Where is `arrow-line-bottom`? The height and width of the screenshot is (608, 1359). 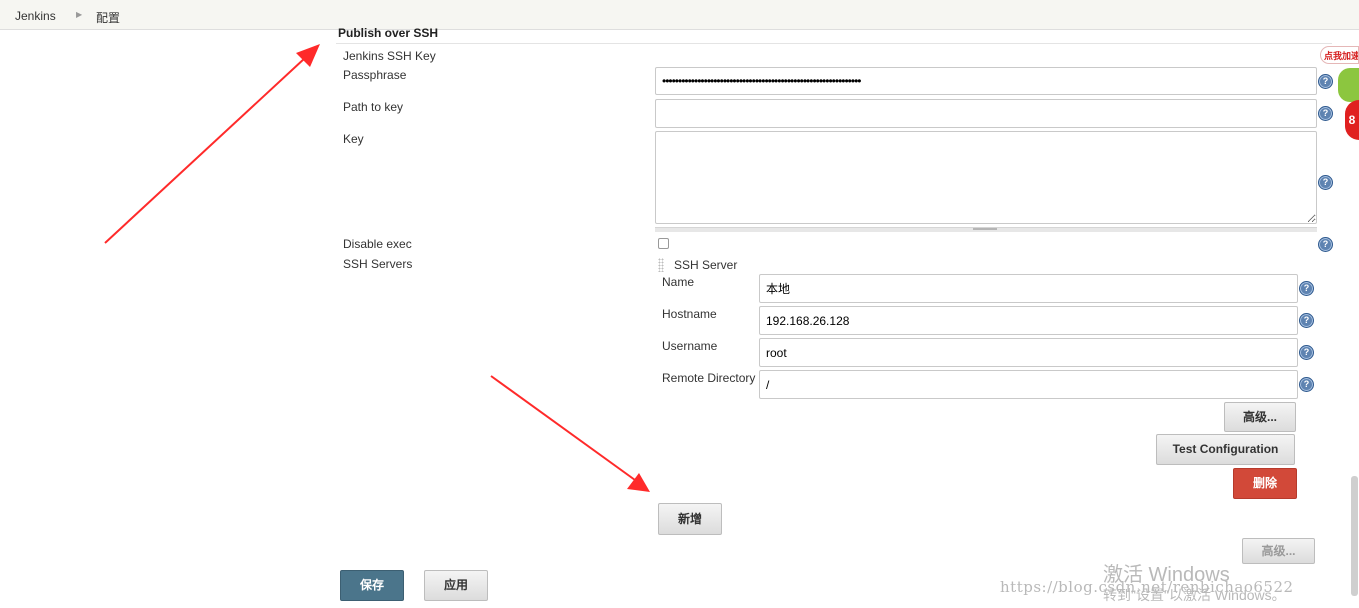 arrow-line-bottom is located at coordinates (563, 428).